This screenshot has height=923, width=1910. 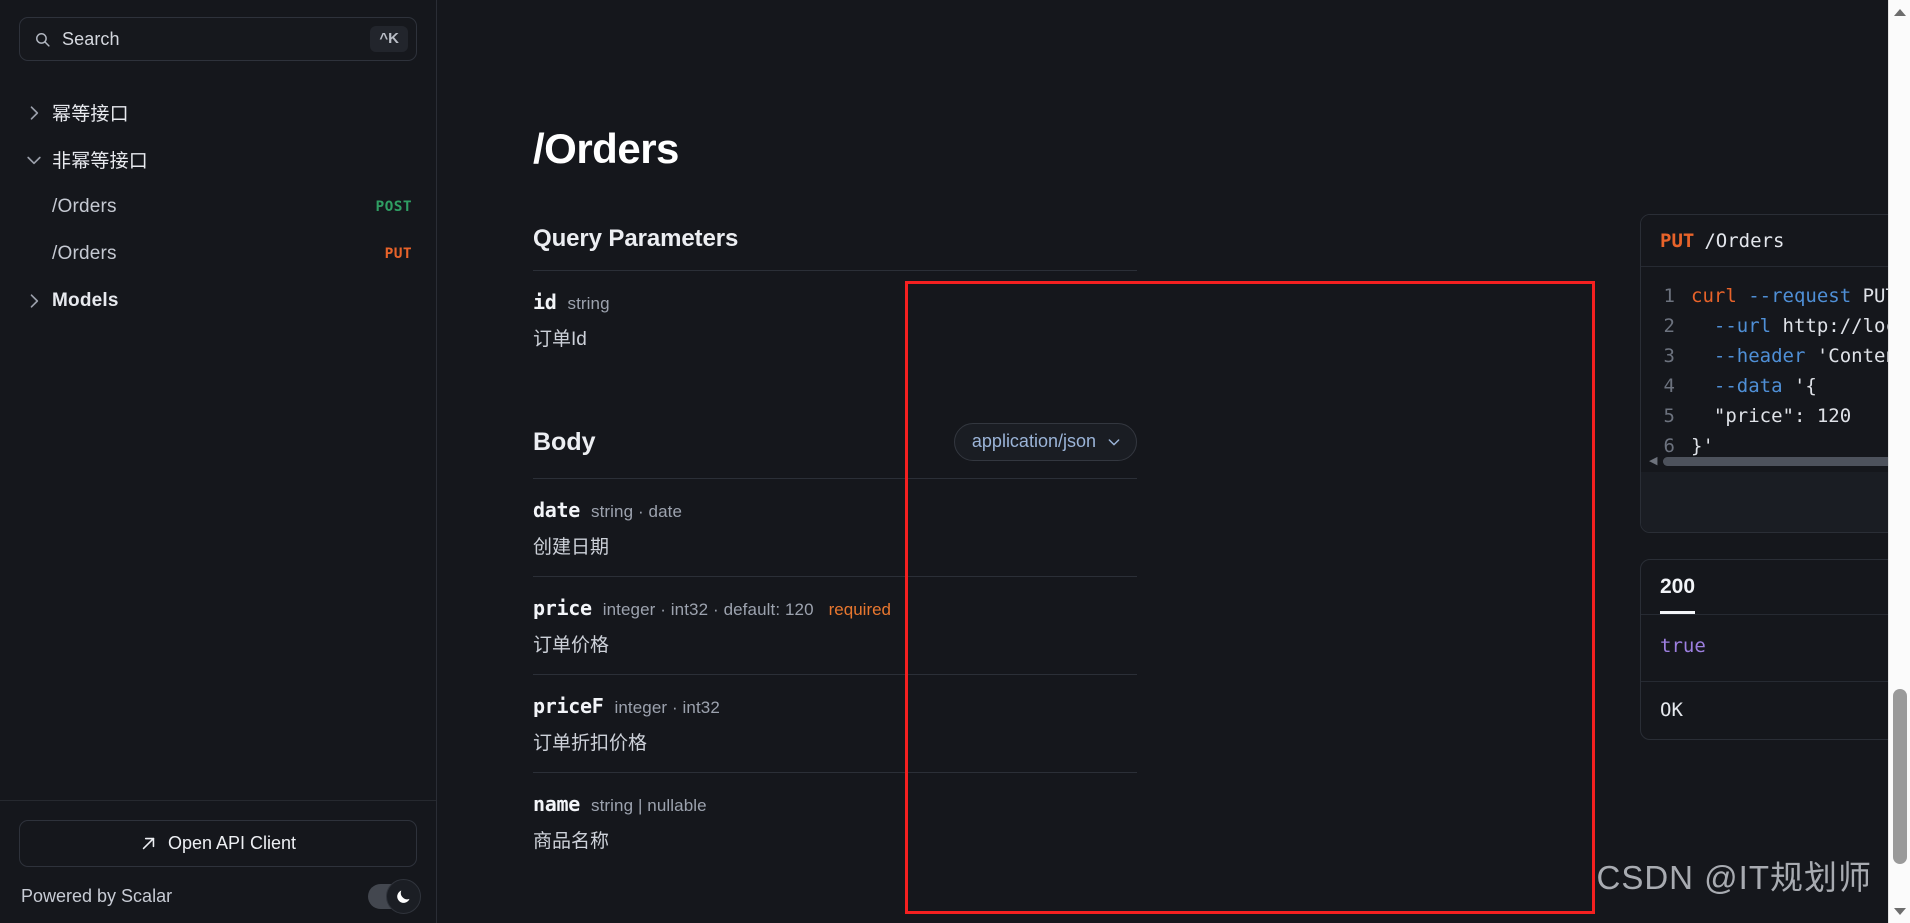 I want to click on scrollbar-thumb, so click(x=1786, y=461).